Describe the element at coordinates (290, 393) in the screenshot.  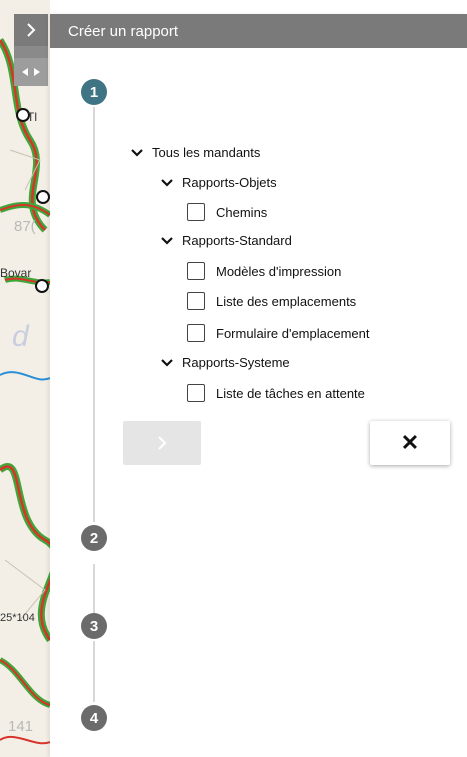
I see `tree-item-label: Liste de tâches en attente` at that location.